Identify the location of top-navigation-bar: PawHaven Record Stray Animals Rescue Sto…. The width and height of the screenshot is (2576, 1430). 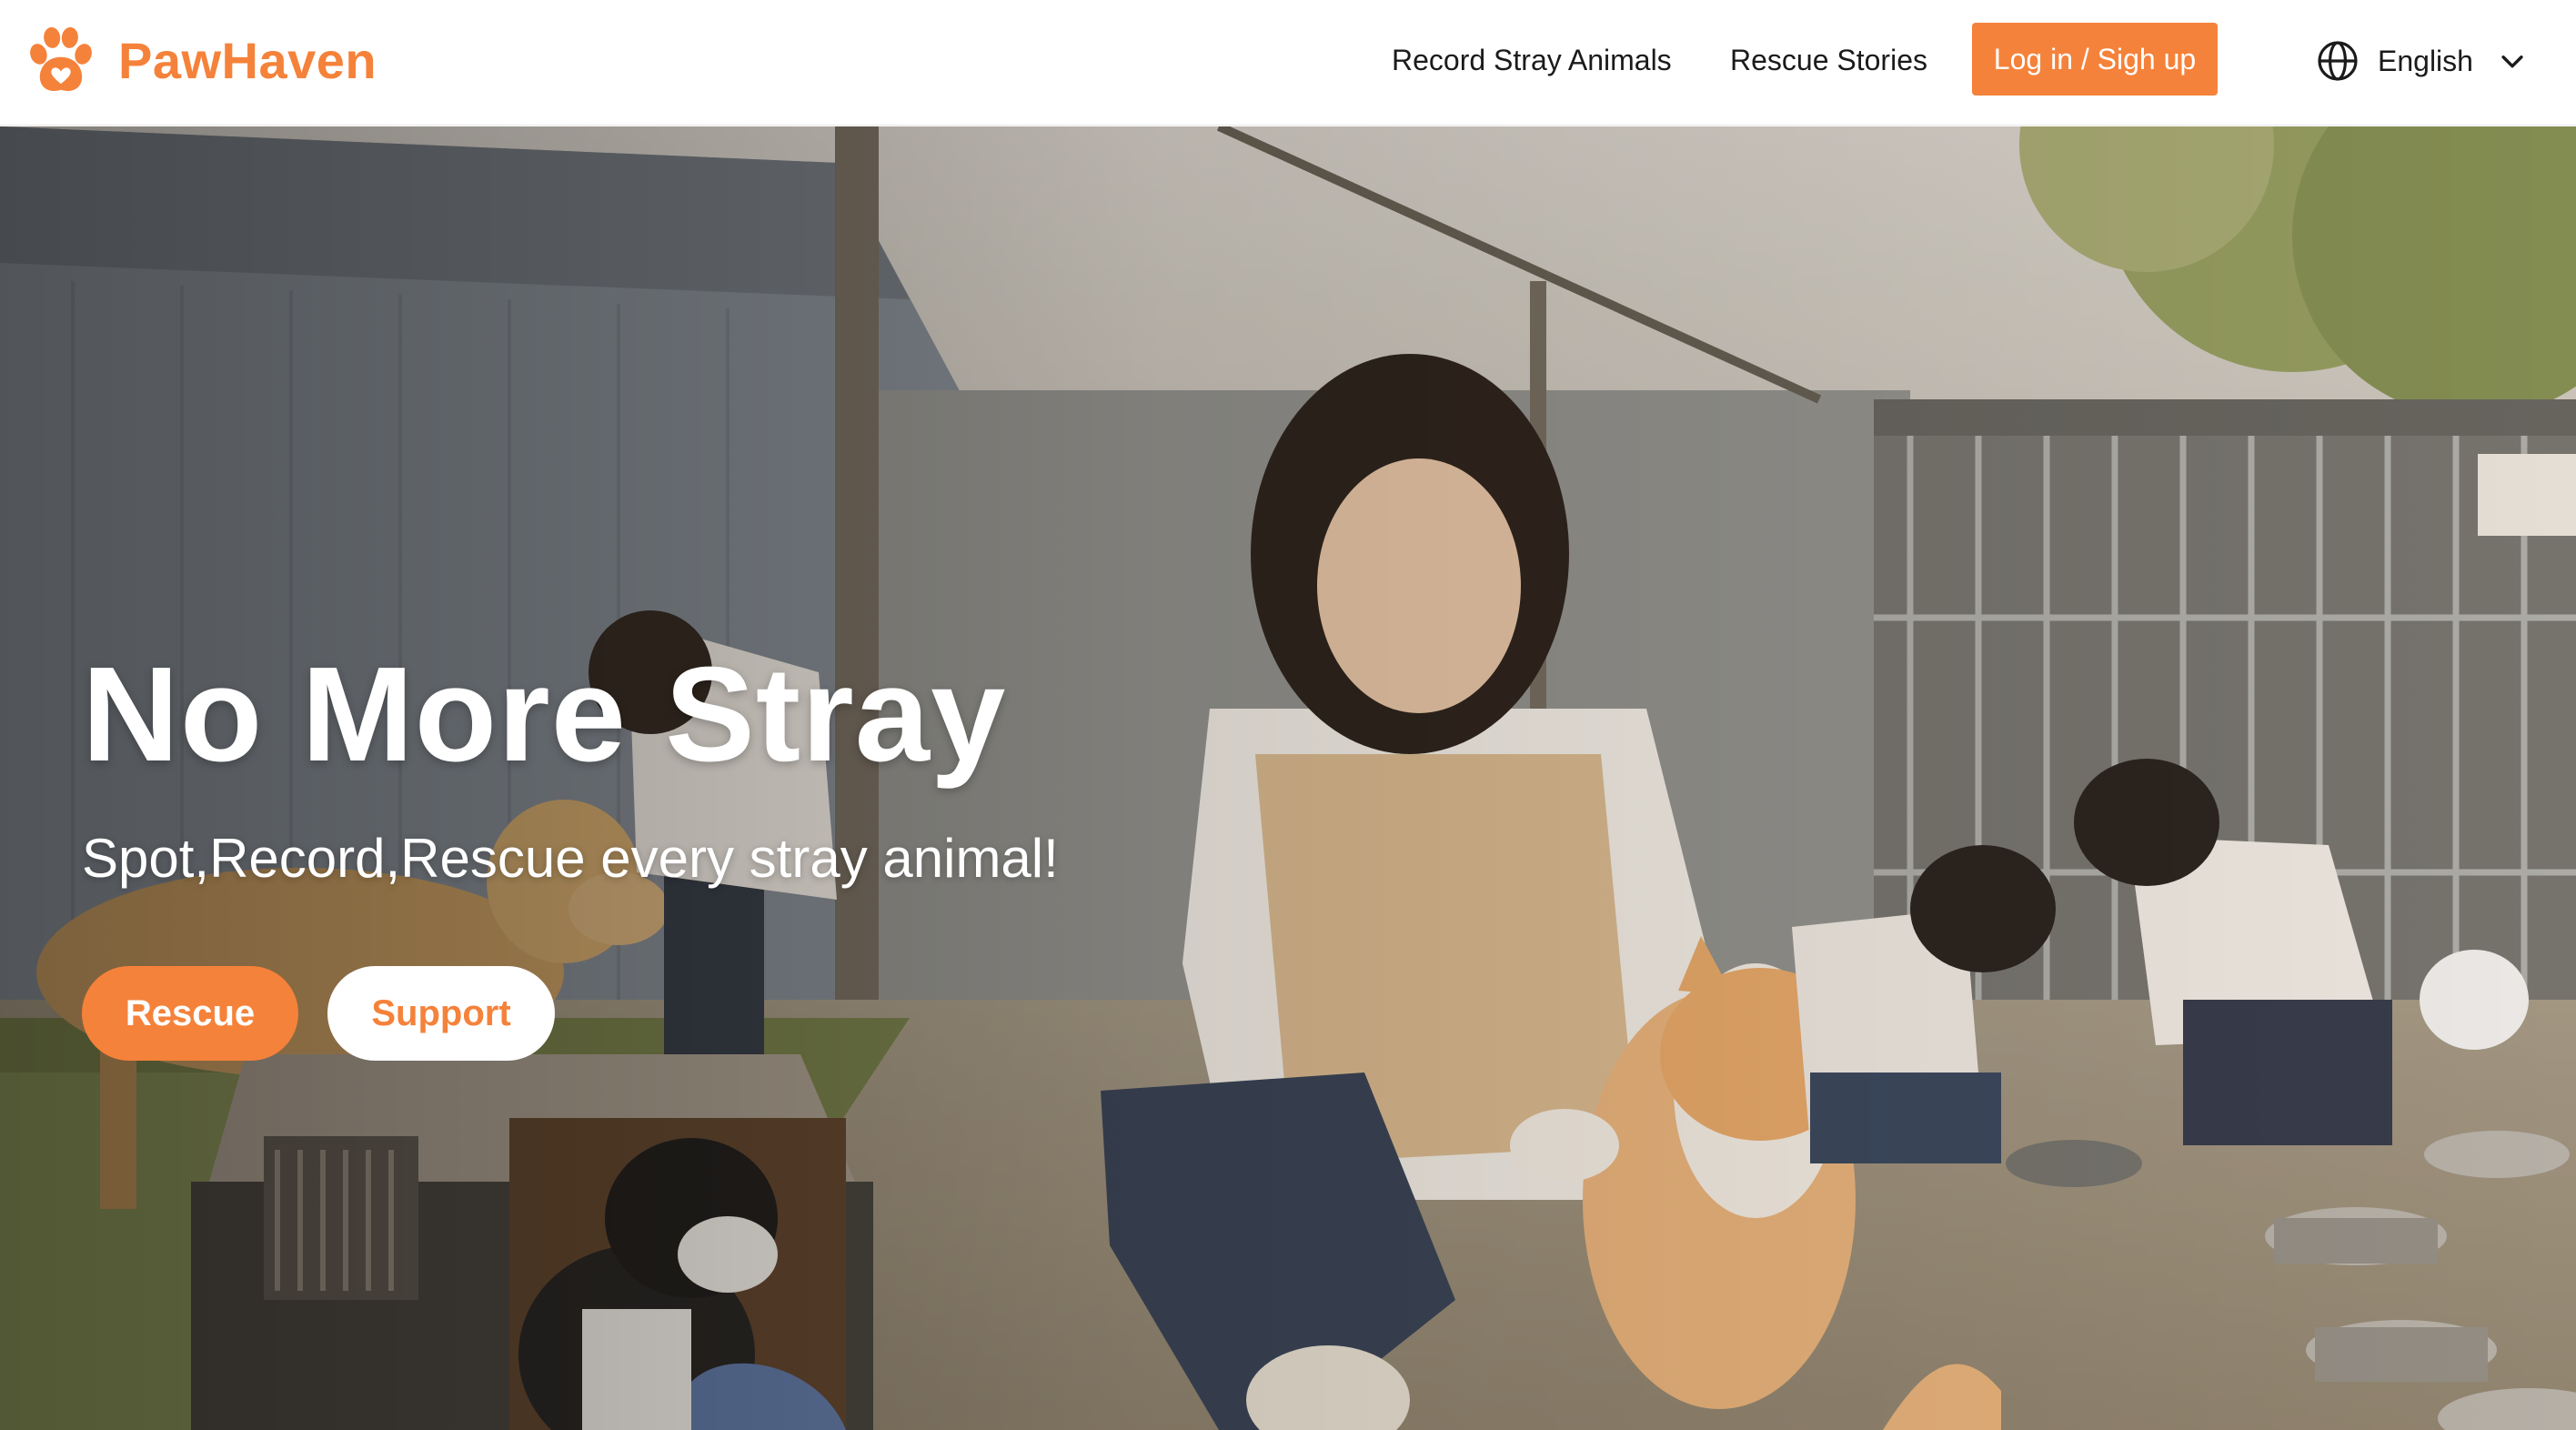
(1288, 63).